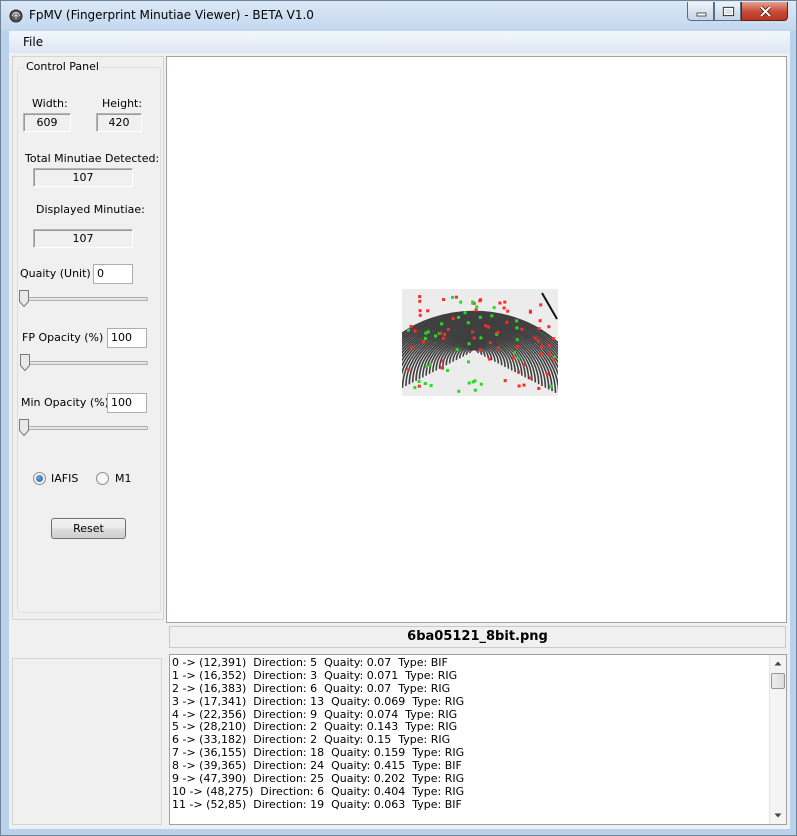 The height and width of the screenshot is (836, 797). What do you see at coordinates (778, 681) in the screenshot?
I see `scroll-thumb` at bounding box center [778, 681].